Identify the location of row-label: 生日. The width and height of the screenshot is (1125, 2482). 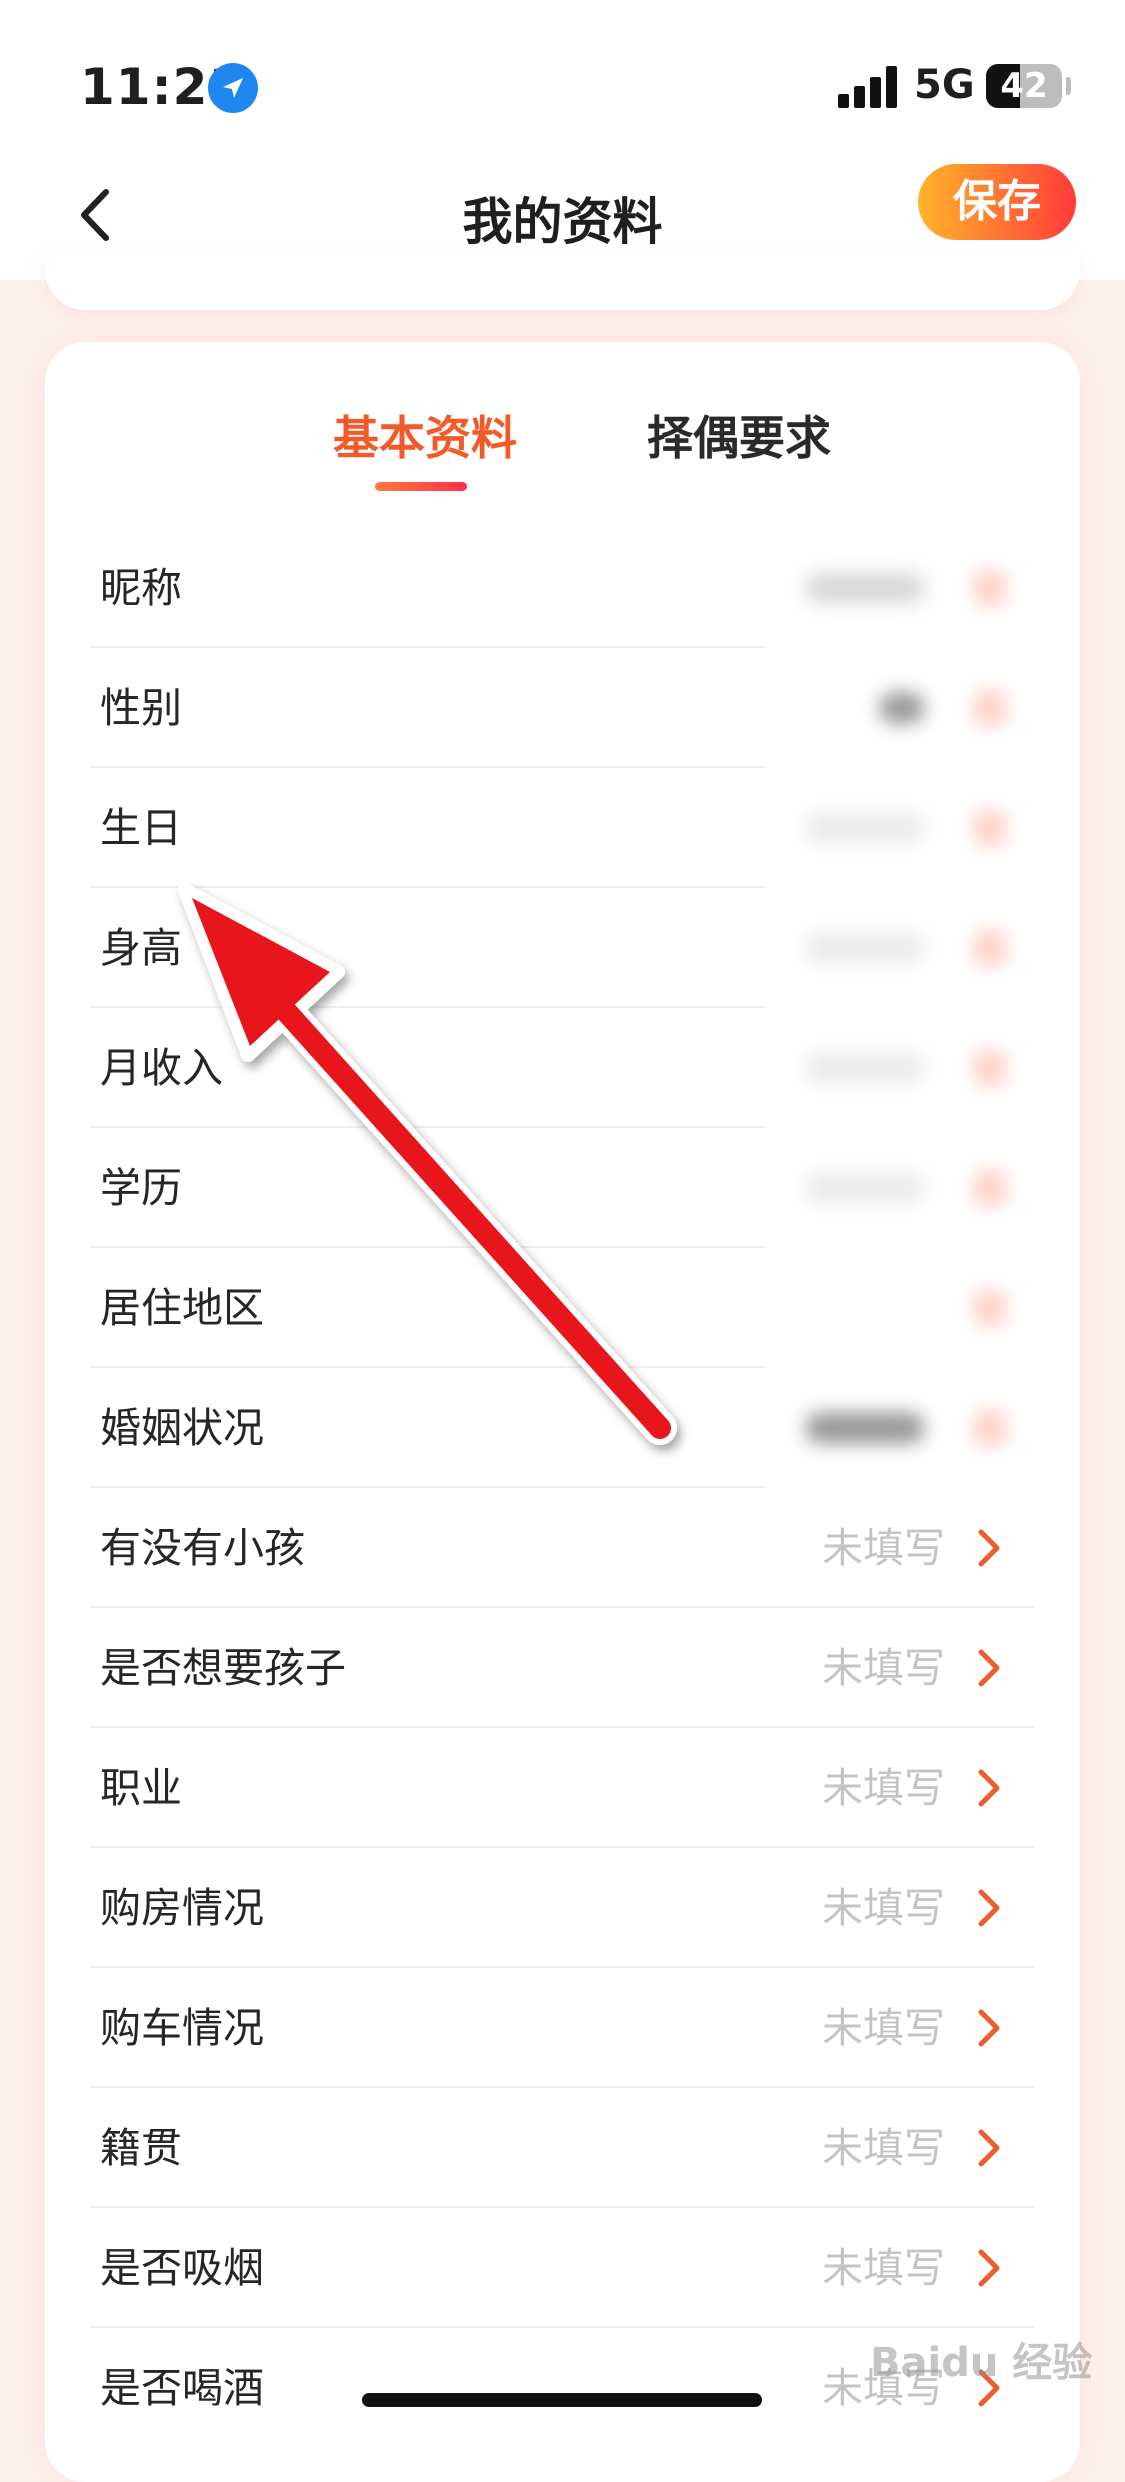
(141, 828).